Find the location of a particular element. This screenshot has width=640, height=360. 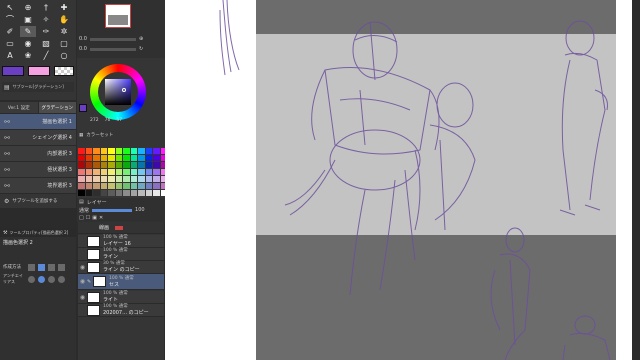

tab-gradation: グラデーション is located at coordinates (57, 107).